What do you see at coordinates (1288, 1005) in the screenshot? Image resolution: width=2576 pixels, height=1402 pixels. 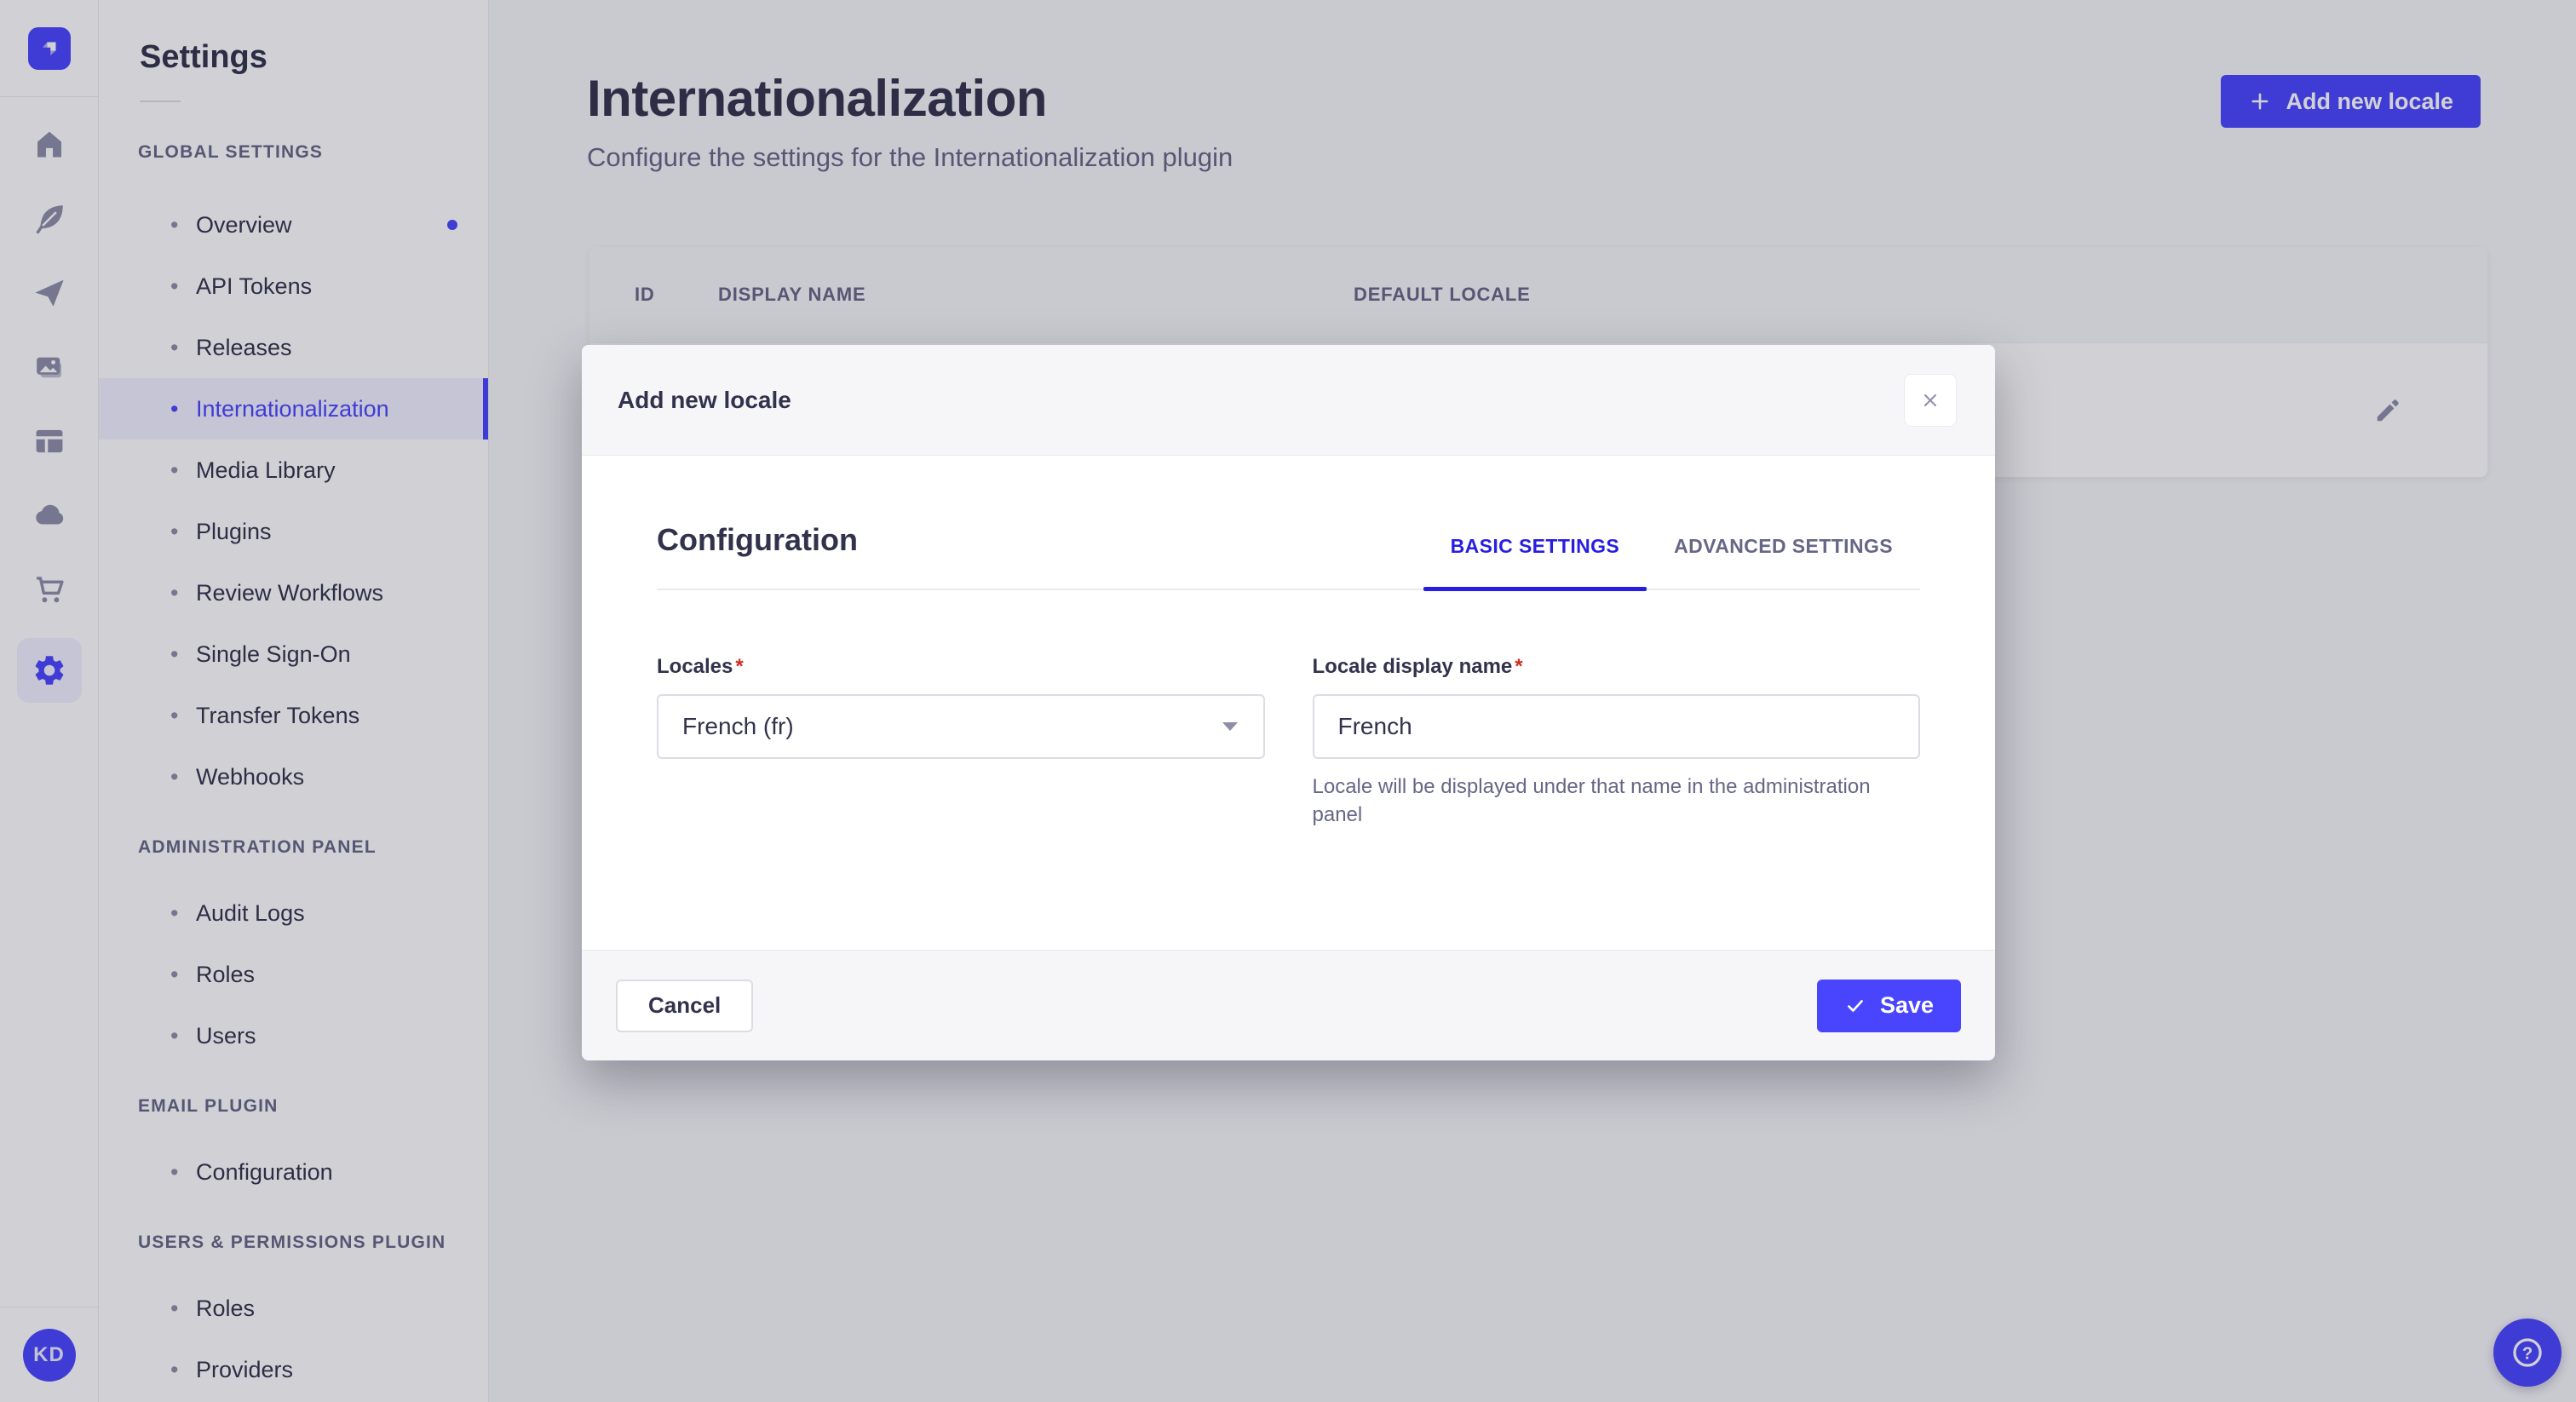 I see `modal-footer: Cancel Save` at bounding box center [1288, 1005].